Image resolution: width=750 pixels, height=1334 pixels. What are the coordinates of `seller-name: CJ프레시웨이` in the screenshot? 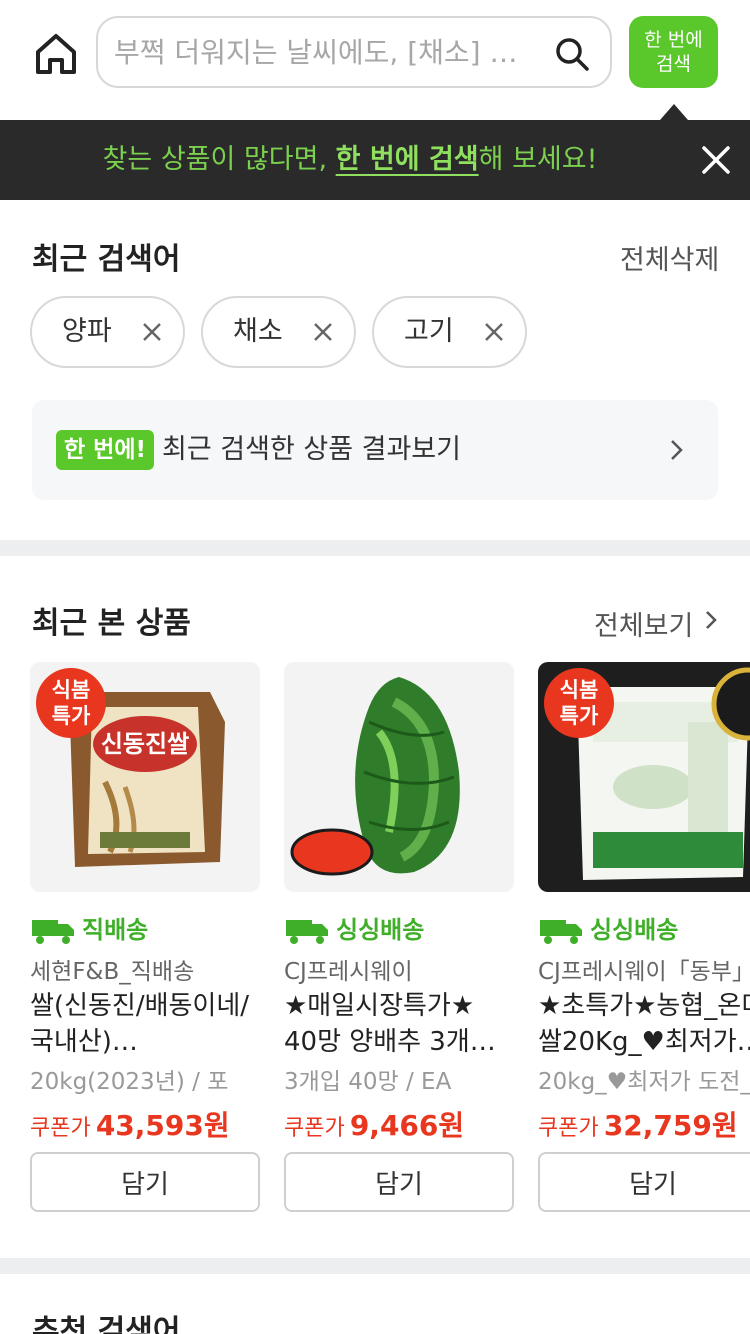 It's located at (348, 972).